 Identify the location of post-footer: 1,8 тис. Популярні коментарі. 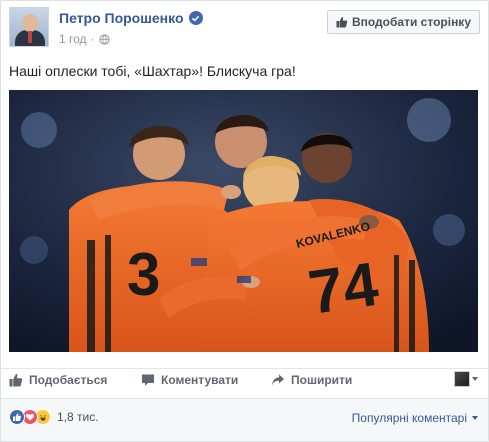
(244, 419).